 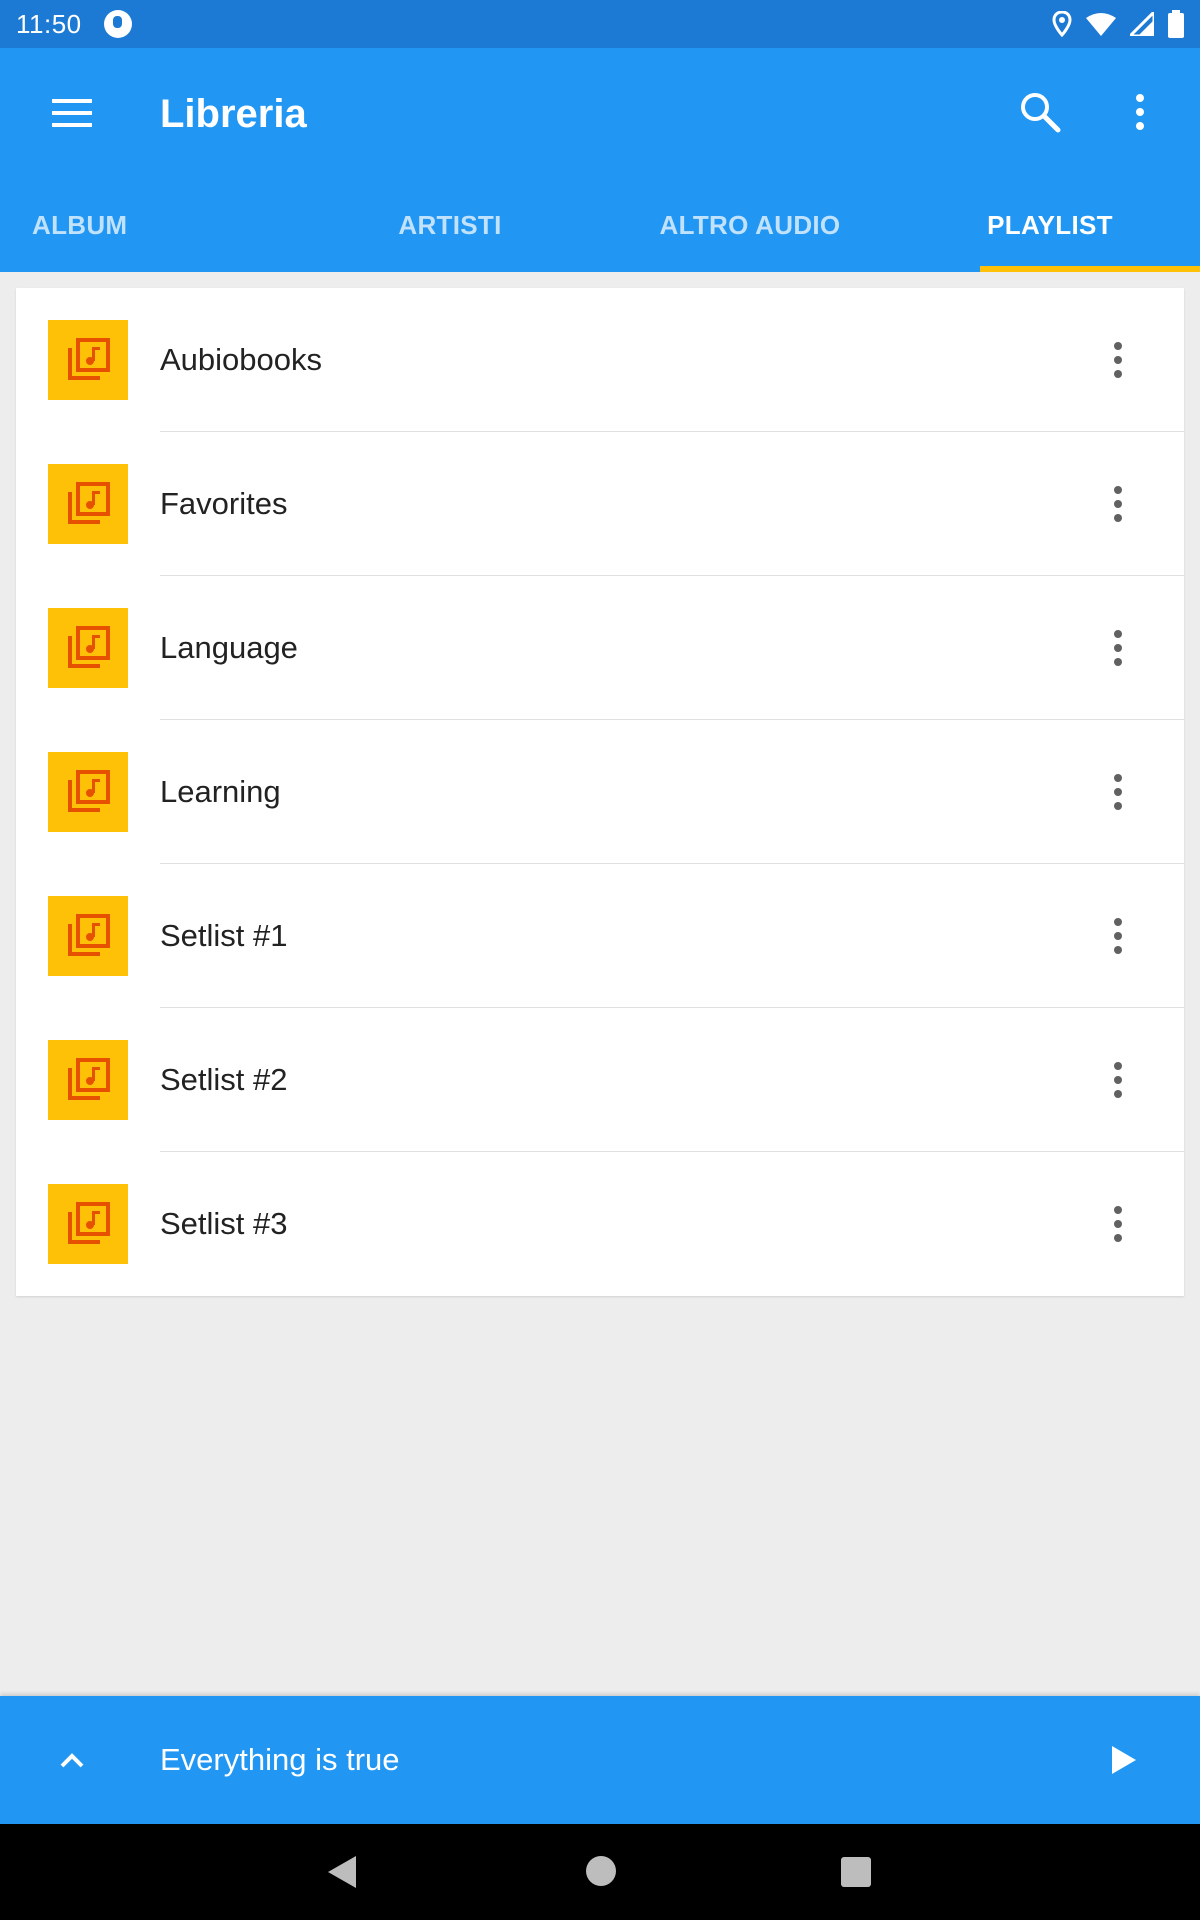 What do you see at coordinates (600, 24) in the screenshot?
I see `status-bar: 11:50` at bounding box center [600, 24].